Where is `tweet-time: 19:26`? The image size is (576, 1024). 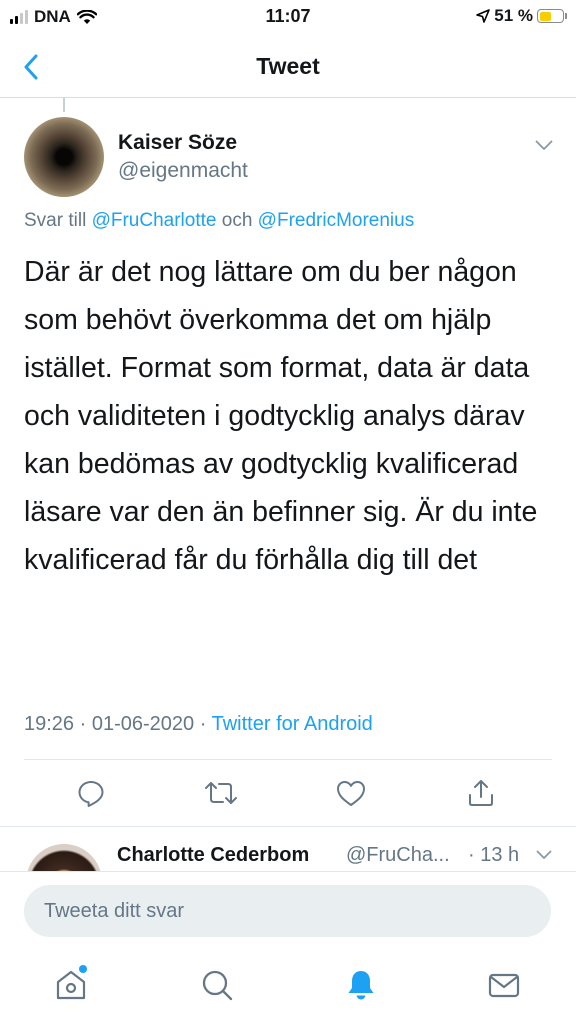 tweet-time: 19:26 is located at coordinates (49, 724).